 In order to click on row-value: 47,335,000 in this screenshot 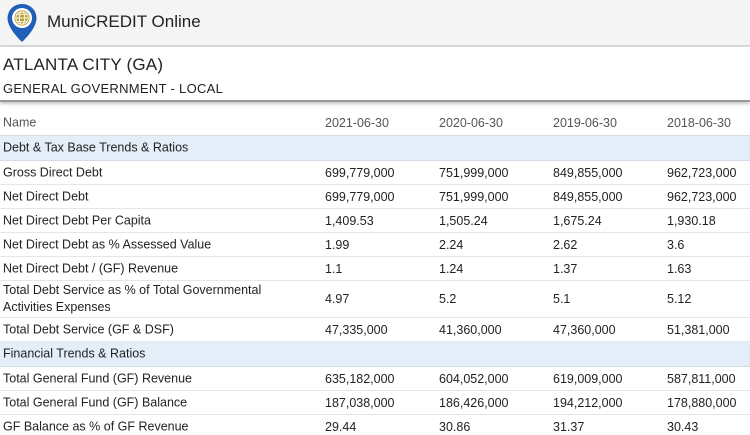, I will do `click(356, 329)`.